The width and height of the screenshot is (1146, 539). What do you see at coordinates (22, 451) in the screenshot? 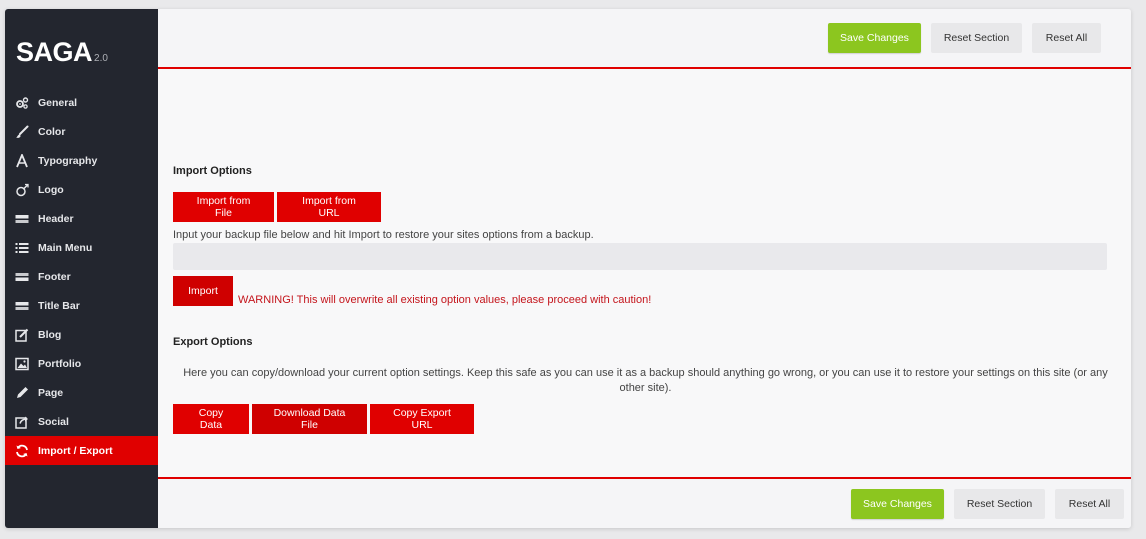
I see `refresh-icon` at bounding box center [22, 451].